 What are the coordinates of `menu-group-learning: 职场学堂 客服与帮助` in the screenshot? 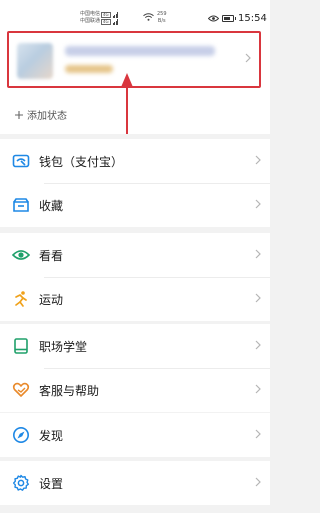 It's located at (135, 368).